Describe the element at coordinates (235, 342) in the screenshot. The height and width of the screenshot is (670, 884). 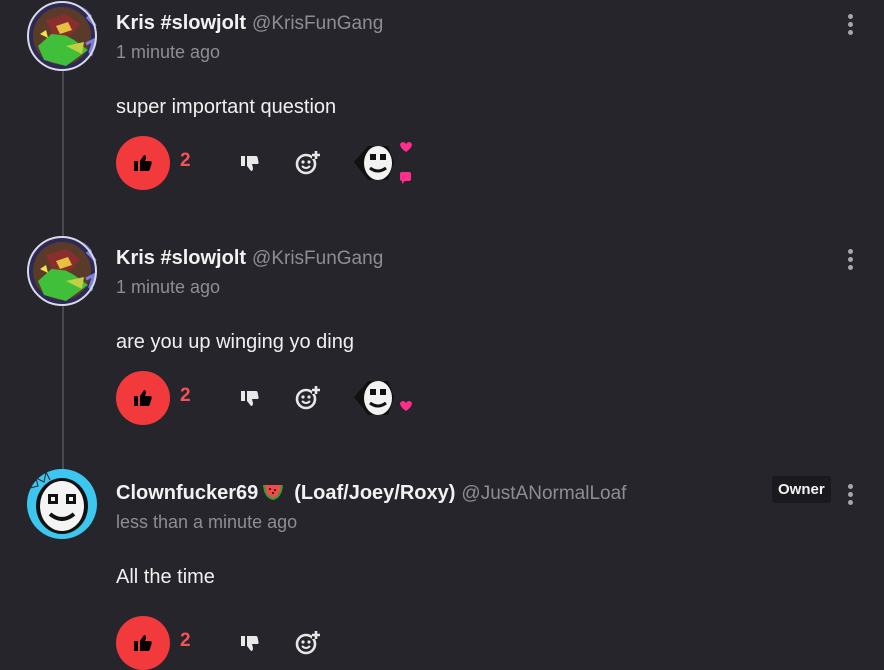
I see `comment-text: are you up winging yo ding` at that location.